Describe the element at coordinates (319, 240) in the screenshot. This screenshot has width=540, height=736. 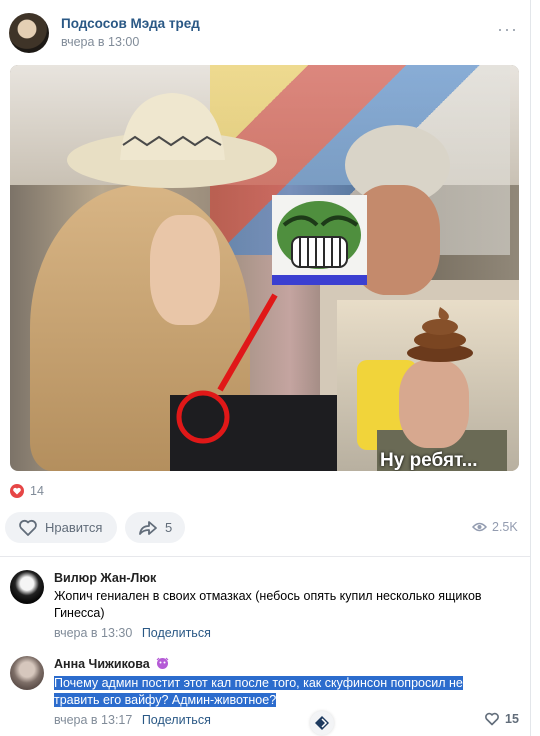
I see `pepe-face-icon` at that location.